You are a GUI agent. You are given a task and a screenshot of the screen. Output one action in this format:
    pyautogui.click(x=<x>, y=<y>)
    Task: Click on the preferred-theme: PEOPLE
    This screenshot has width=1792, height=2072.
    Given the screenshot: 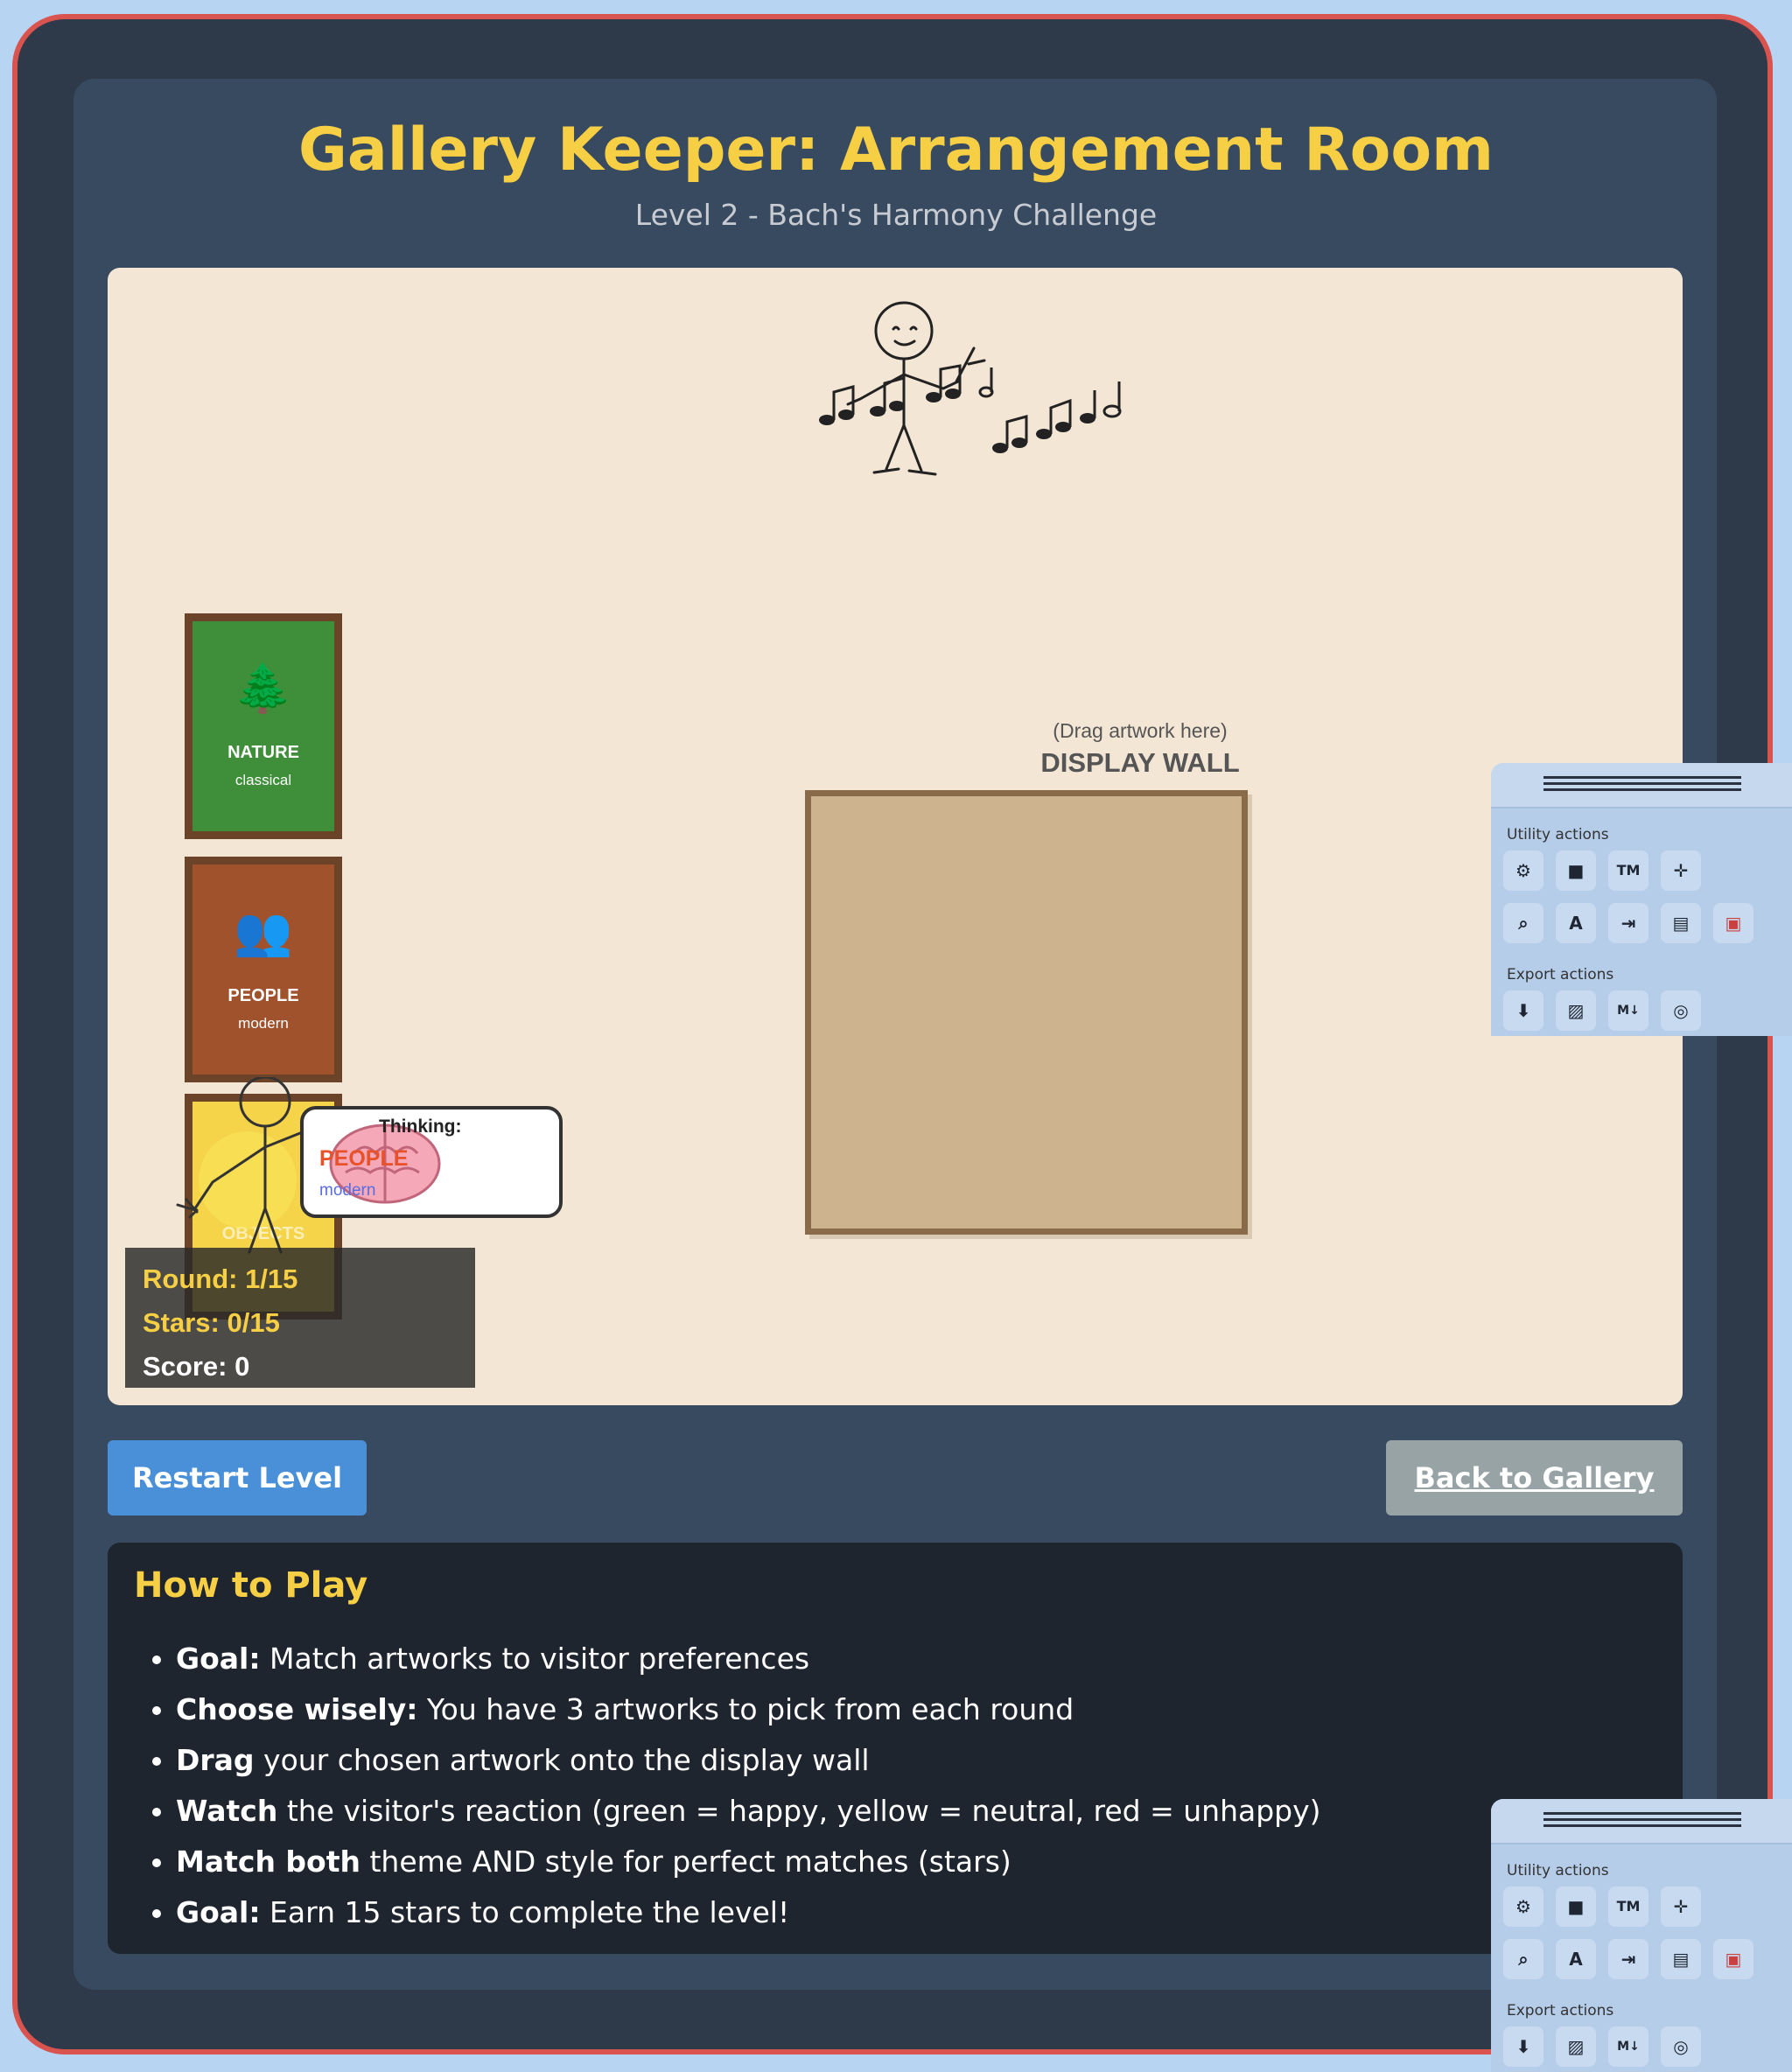 What is the action you would take?
    pyautogui.click(x=364, y=1158)
    